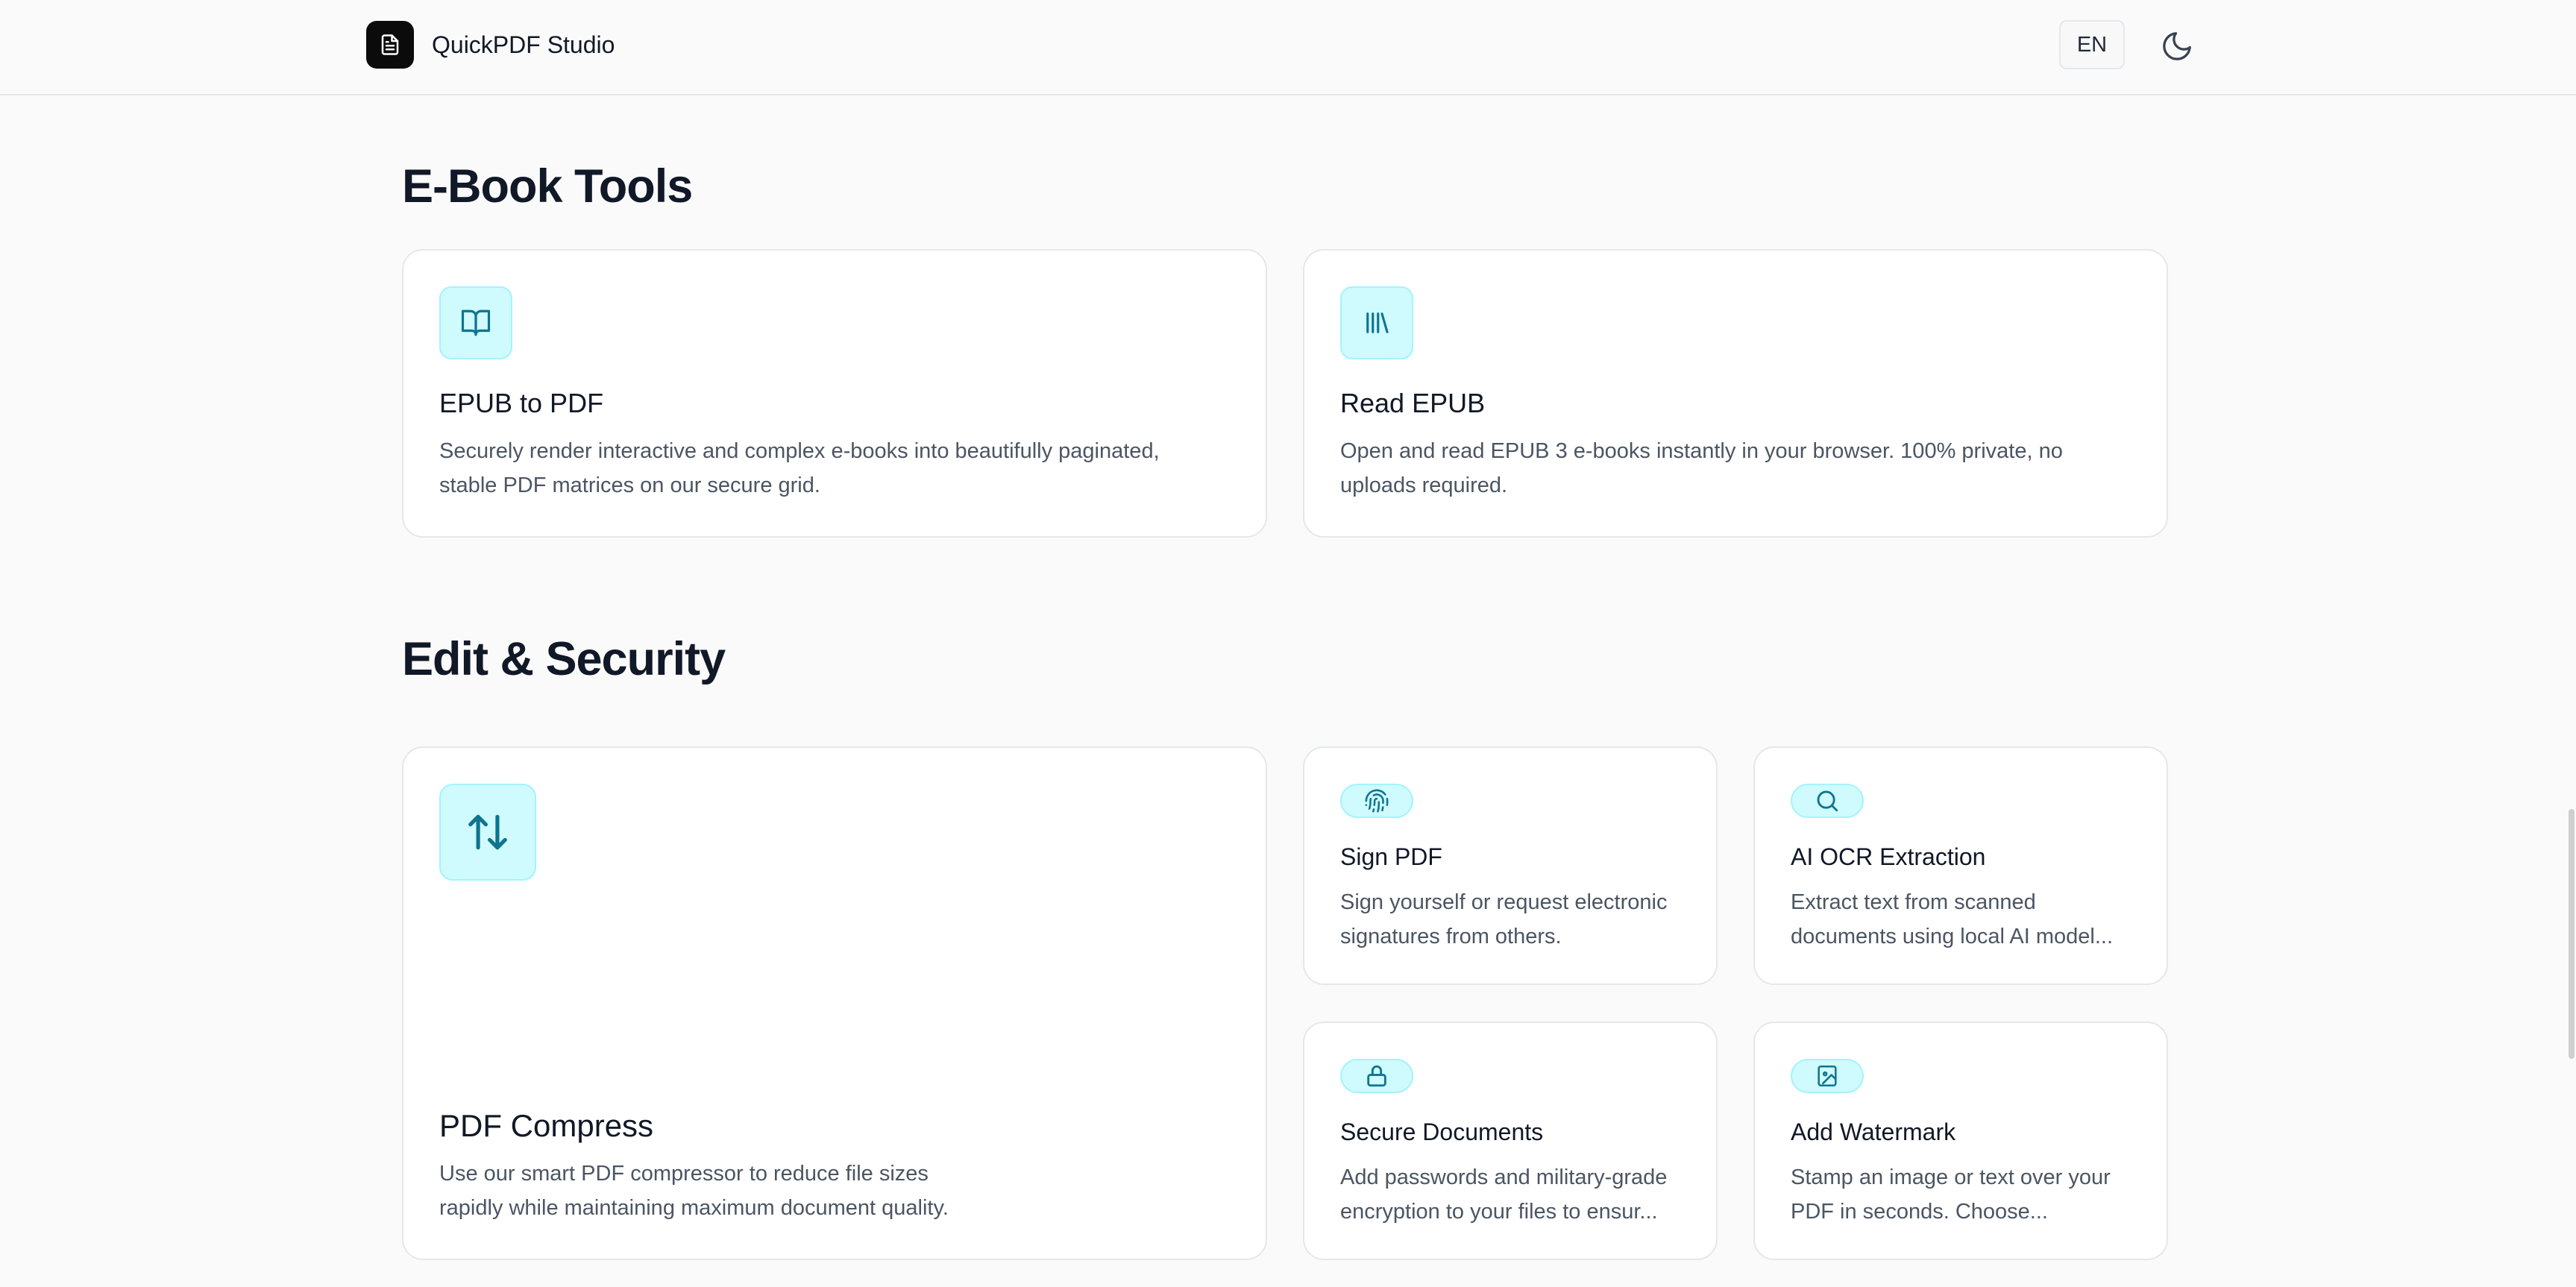 This screenshot has height=1287, width=2576. I want to click on moon-icon, so click(2177, 46).